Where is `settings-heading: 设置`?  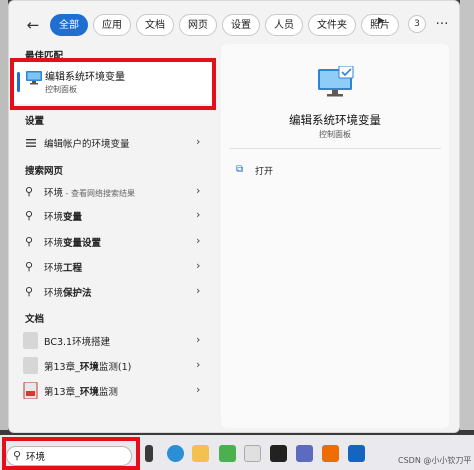
settings-heading: 设置 is located at coordinates (35, 121).